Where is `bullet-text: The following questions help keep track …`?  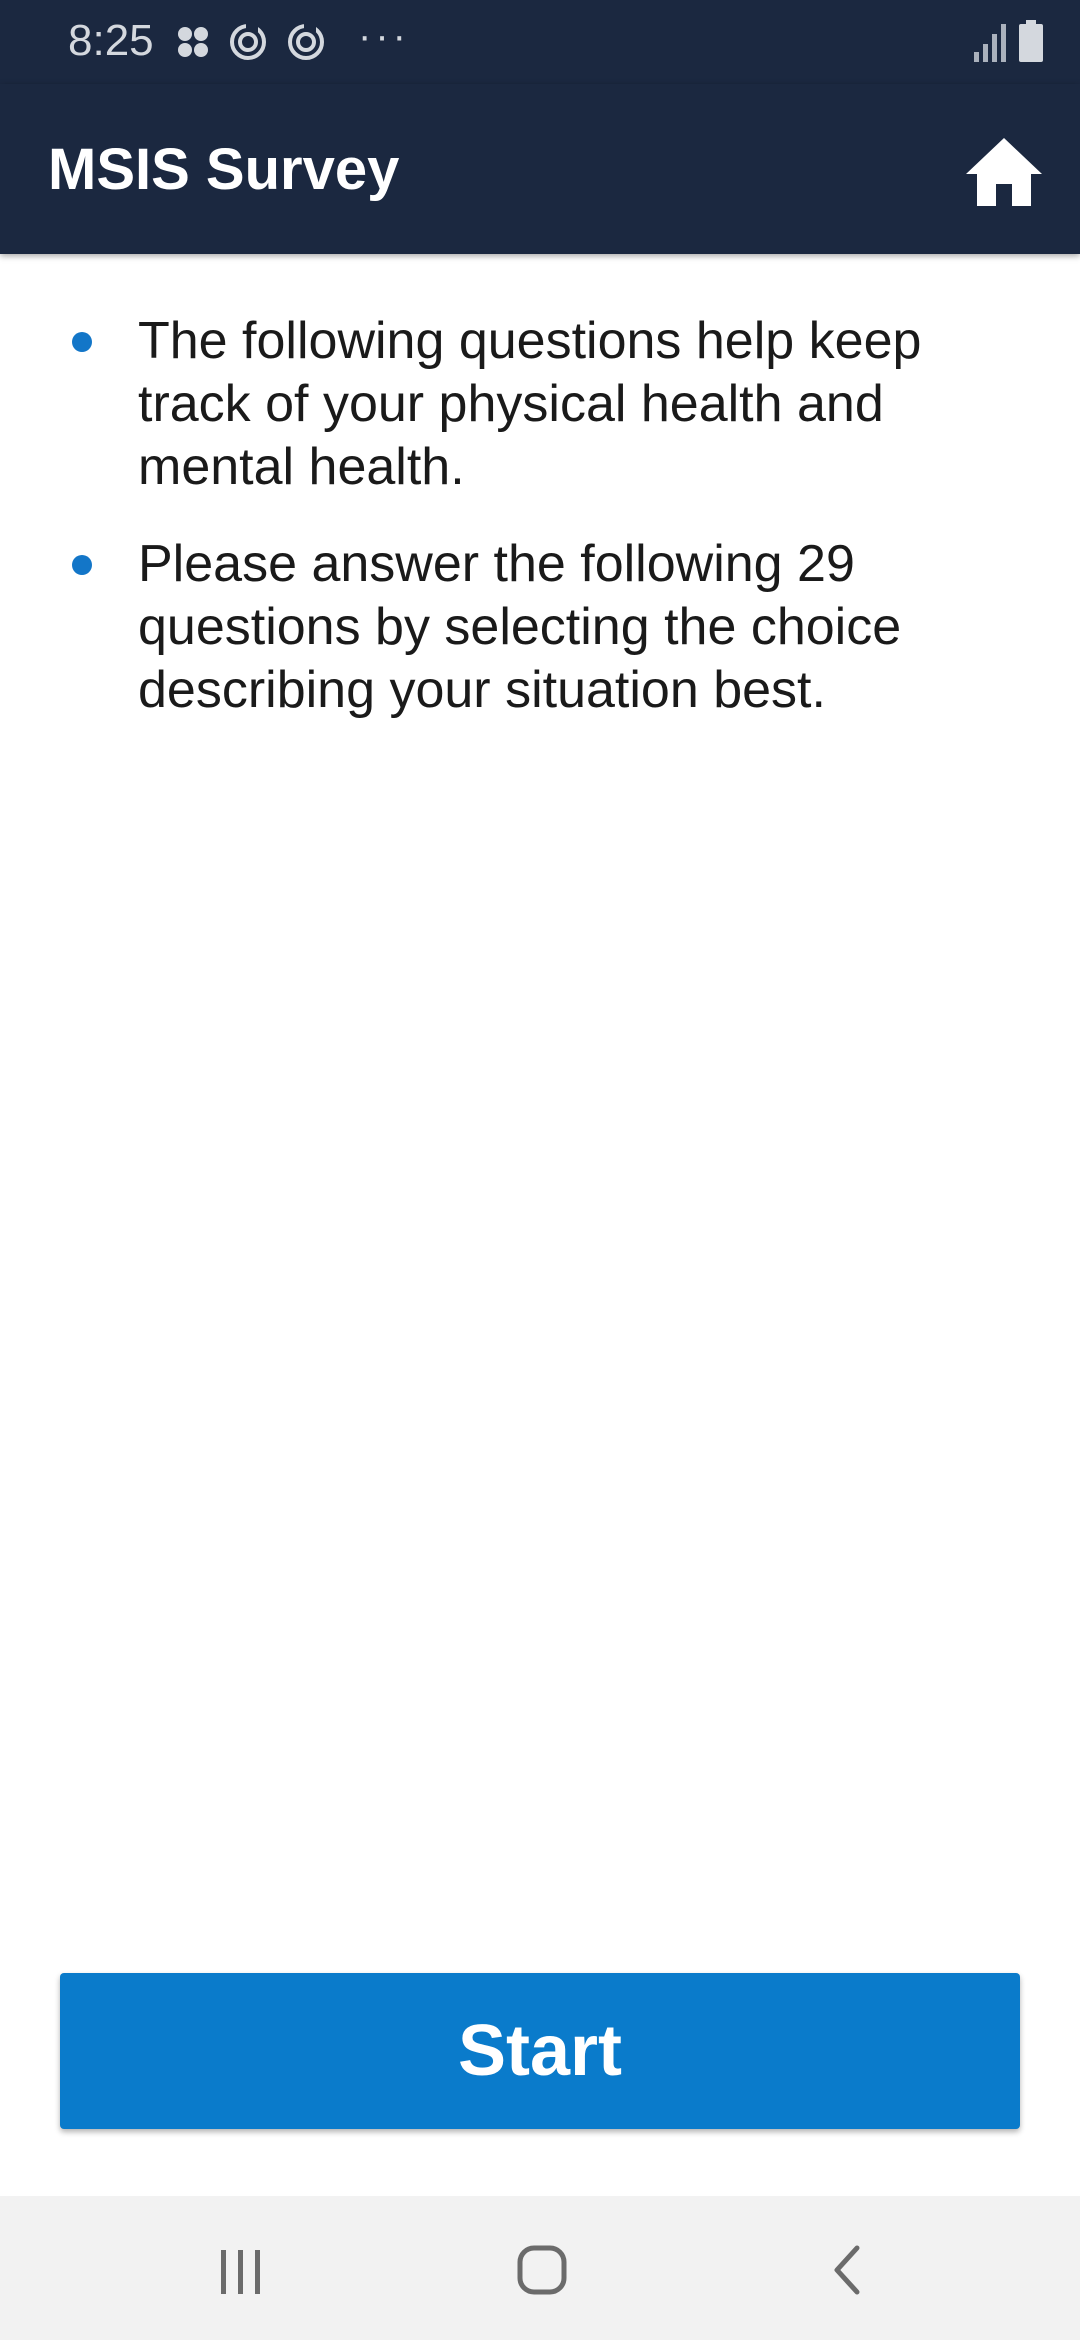
bullet-text: The following questions help keep track … is located at coordinates (530, 404).